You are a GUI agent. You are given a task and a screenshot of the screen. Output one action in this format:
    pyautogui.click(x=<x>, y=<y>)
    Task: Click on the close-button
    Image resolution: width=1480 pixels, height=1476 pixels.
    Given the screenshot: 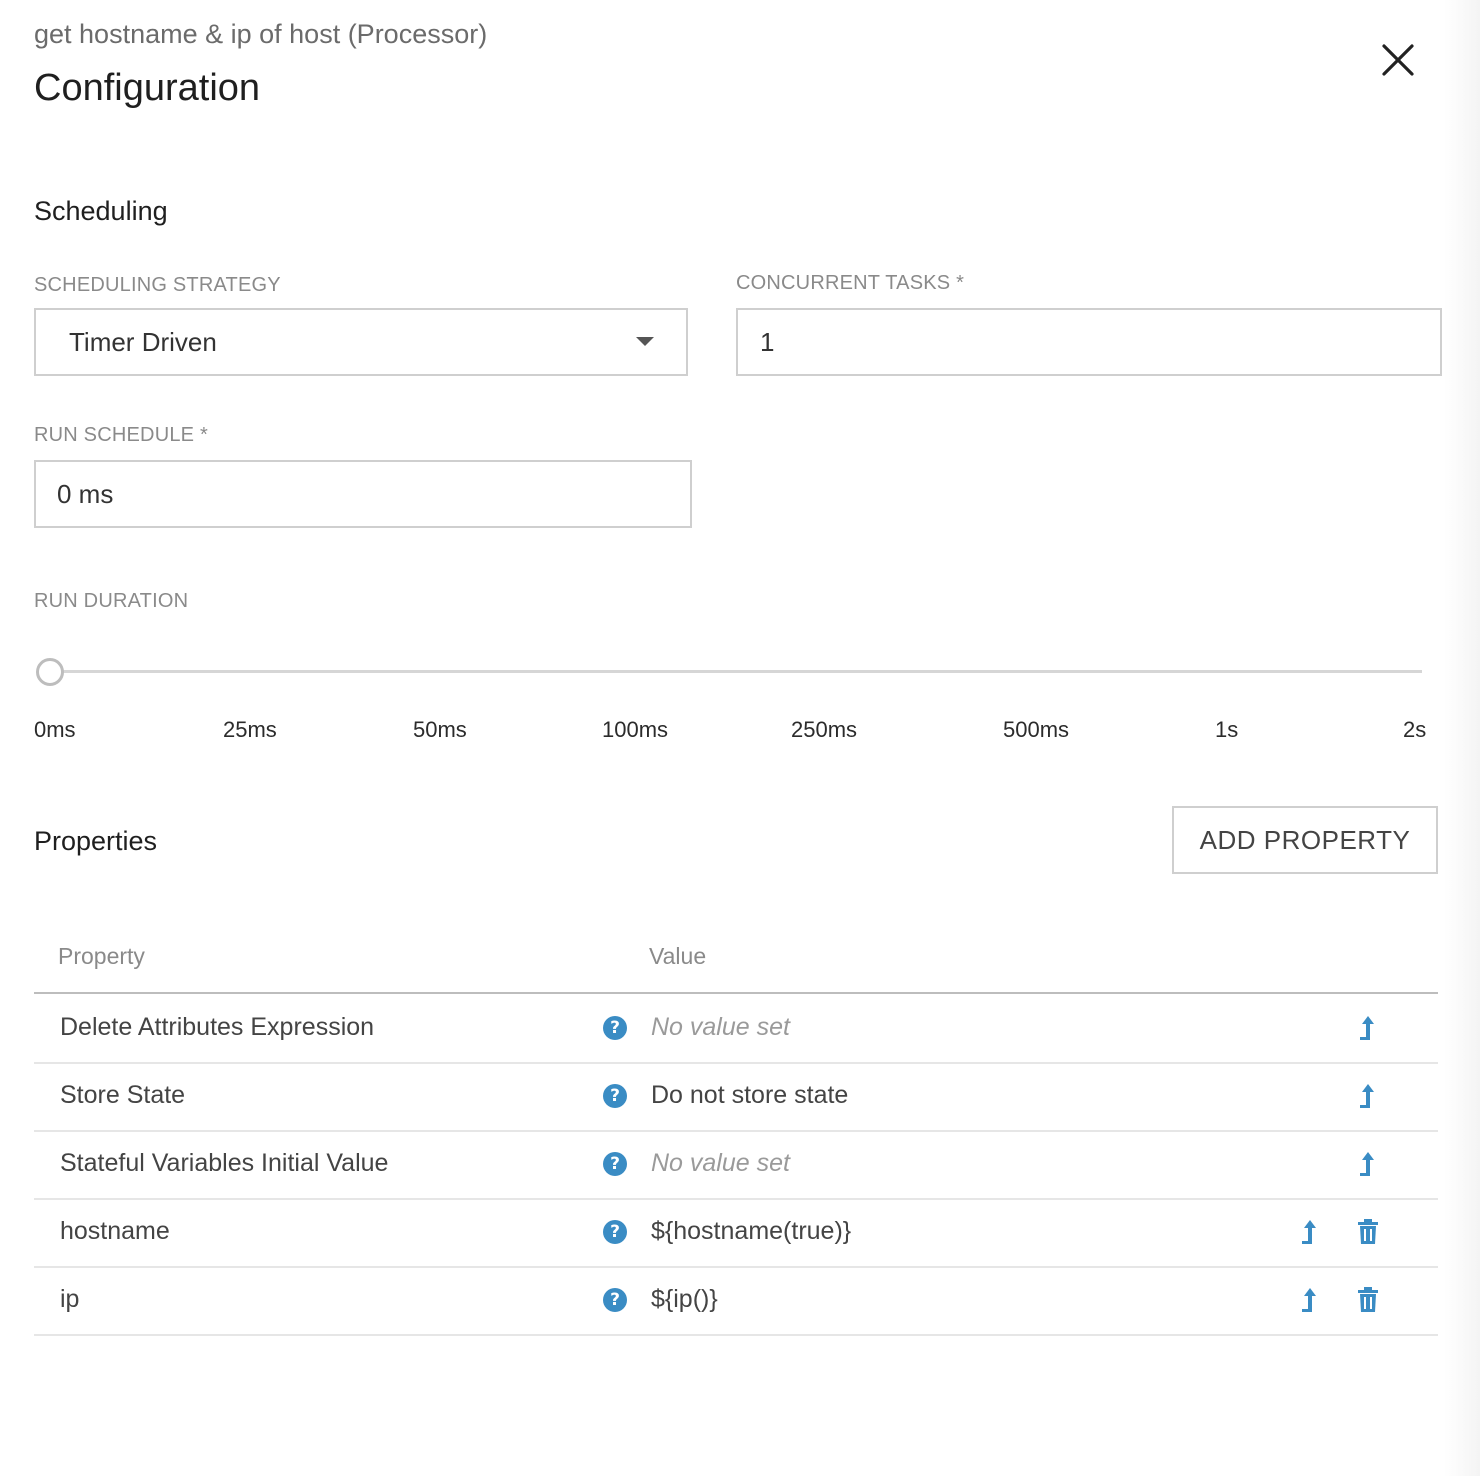 What is the action you would take?
    pyautogui.click(x=1398, y=60)
    